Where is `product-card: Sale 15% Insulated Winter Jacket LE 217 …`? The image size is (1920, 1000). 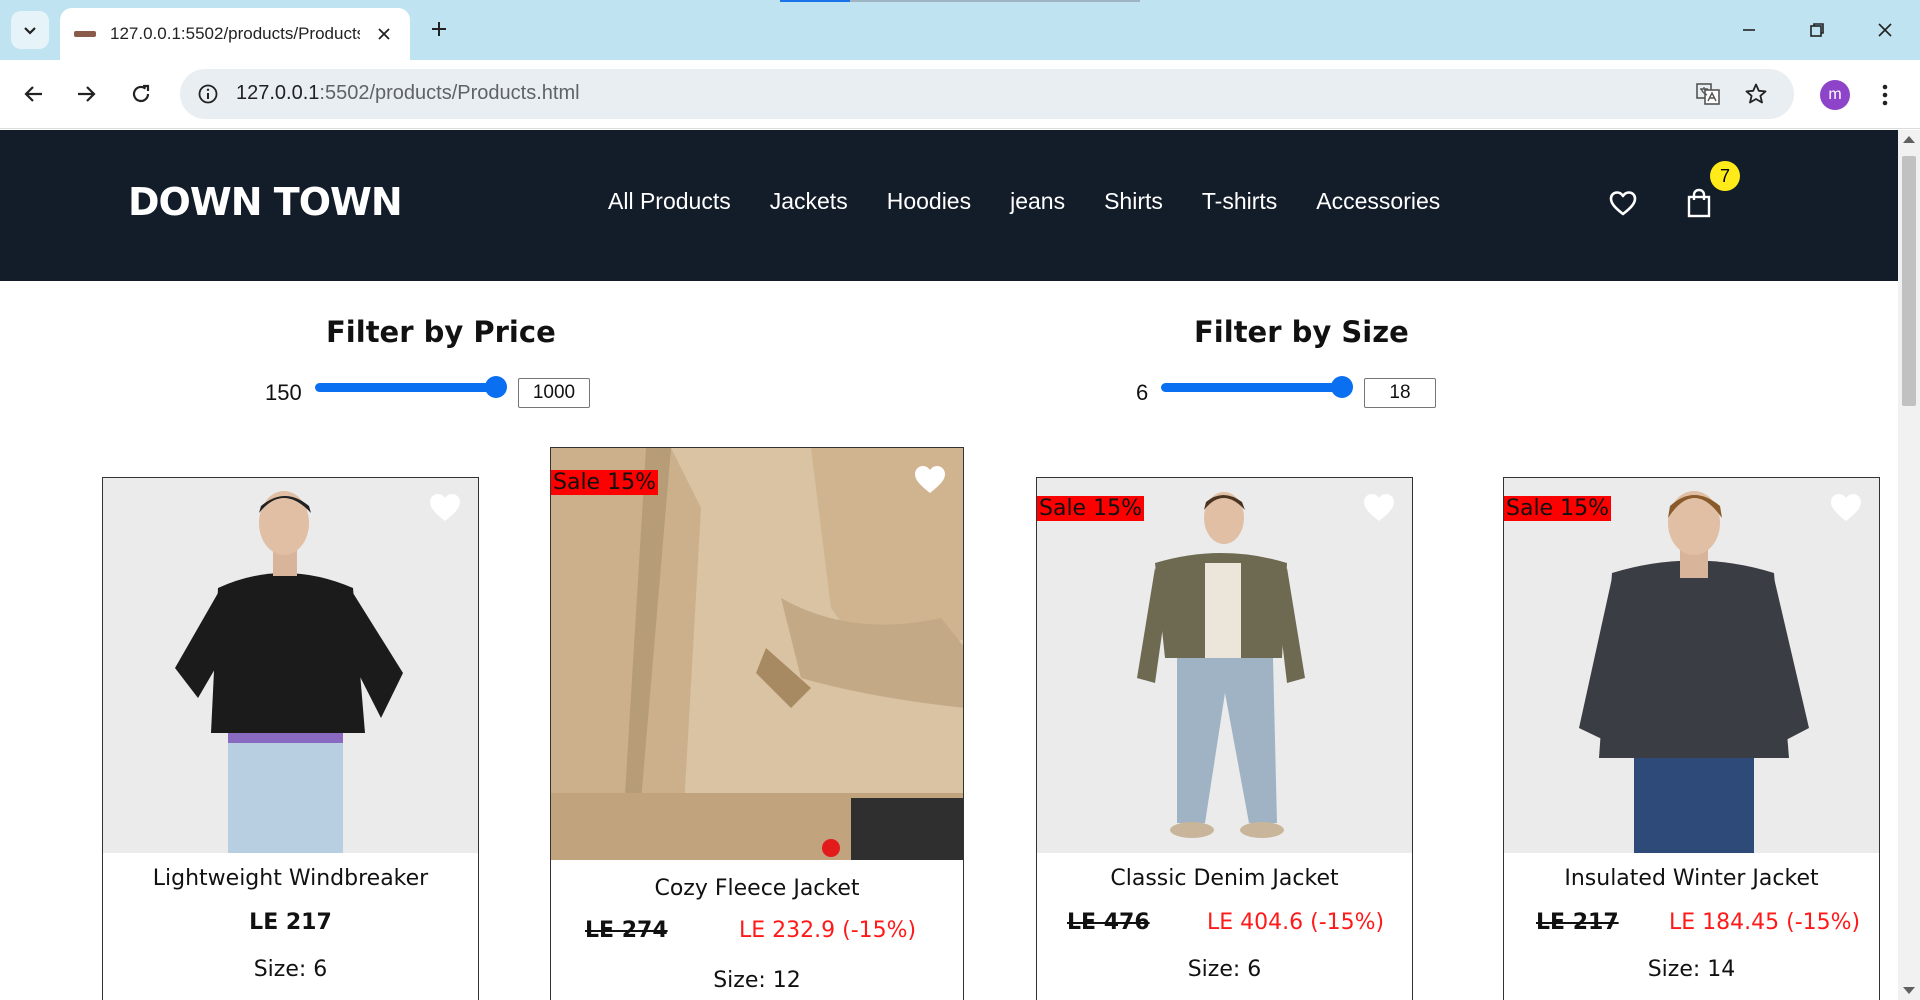
product-card: Sale 15% Insulated Winter Jacket LE 217 … is located at coordinates (1691, 738).